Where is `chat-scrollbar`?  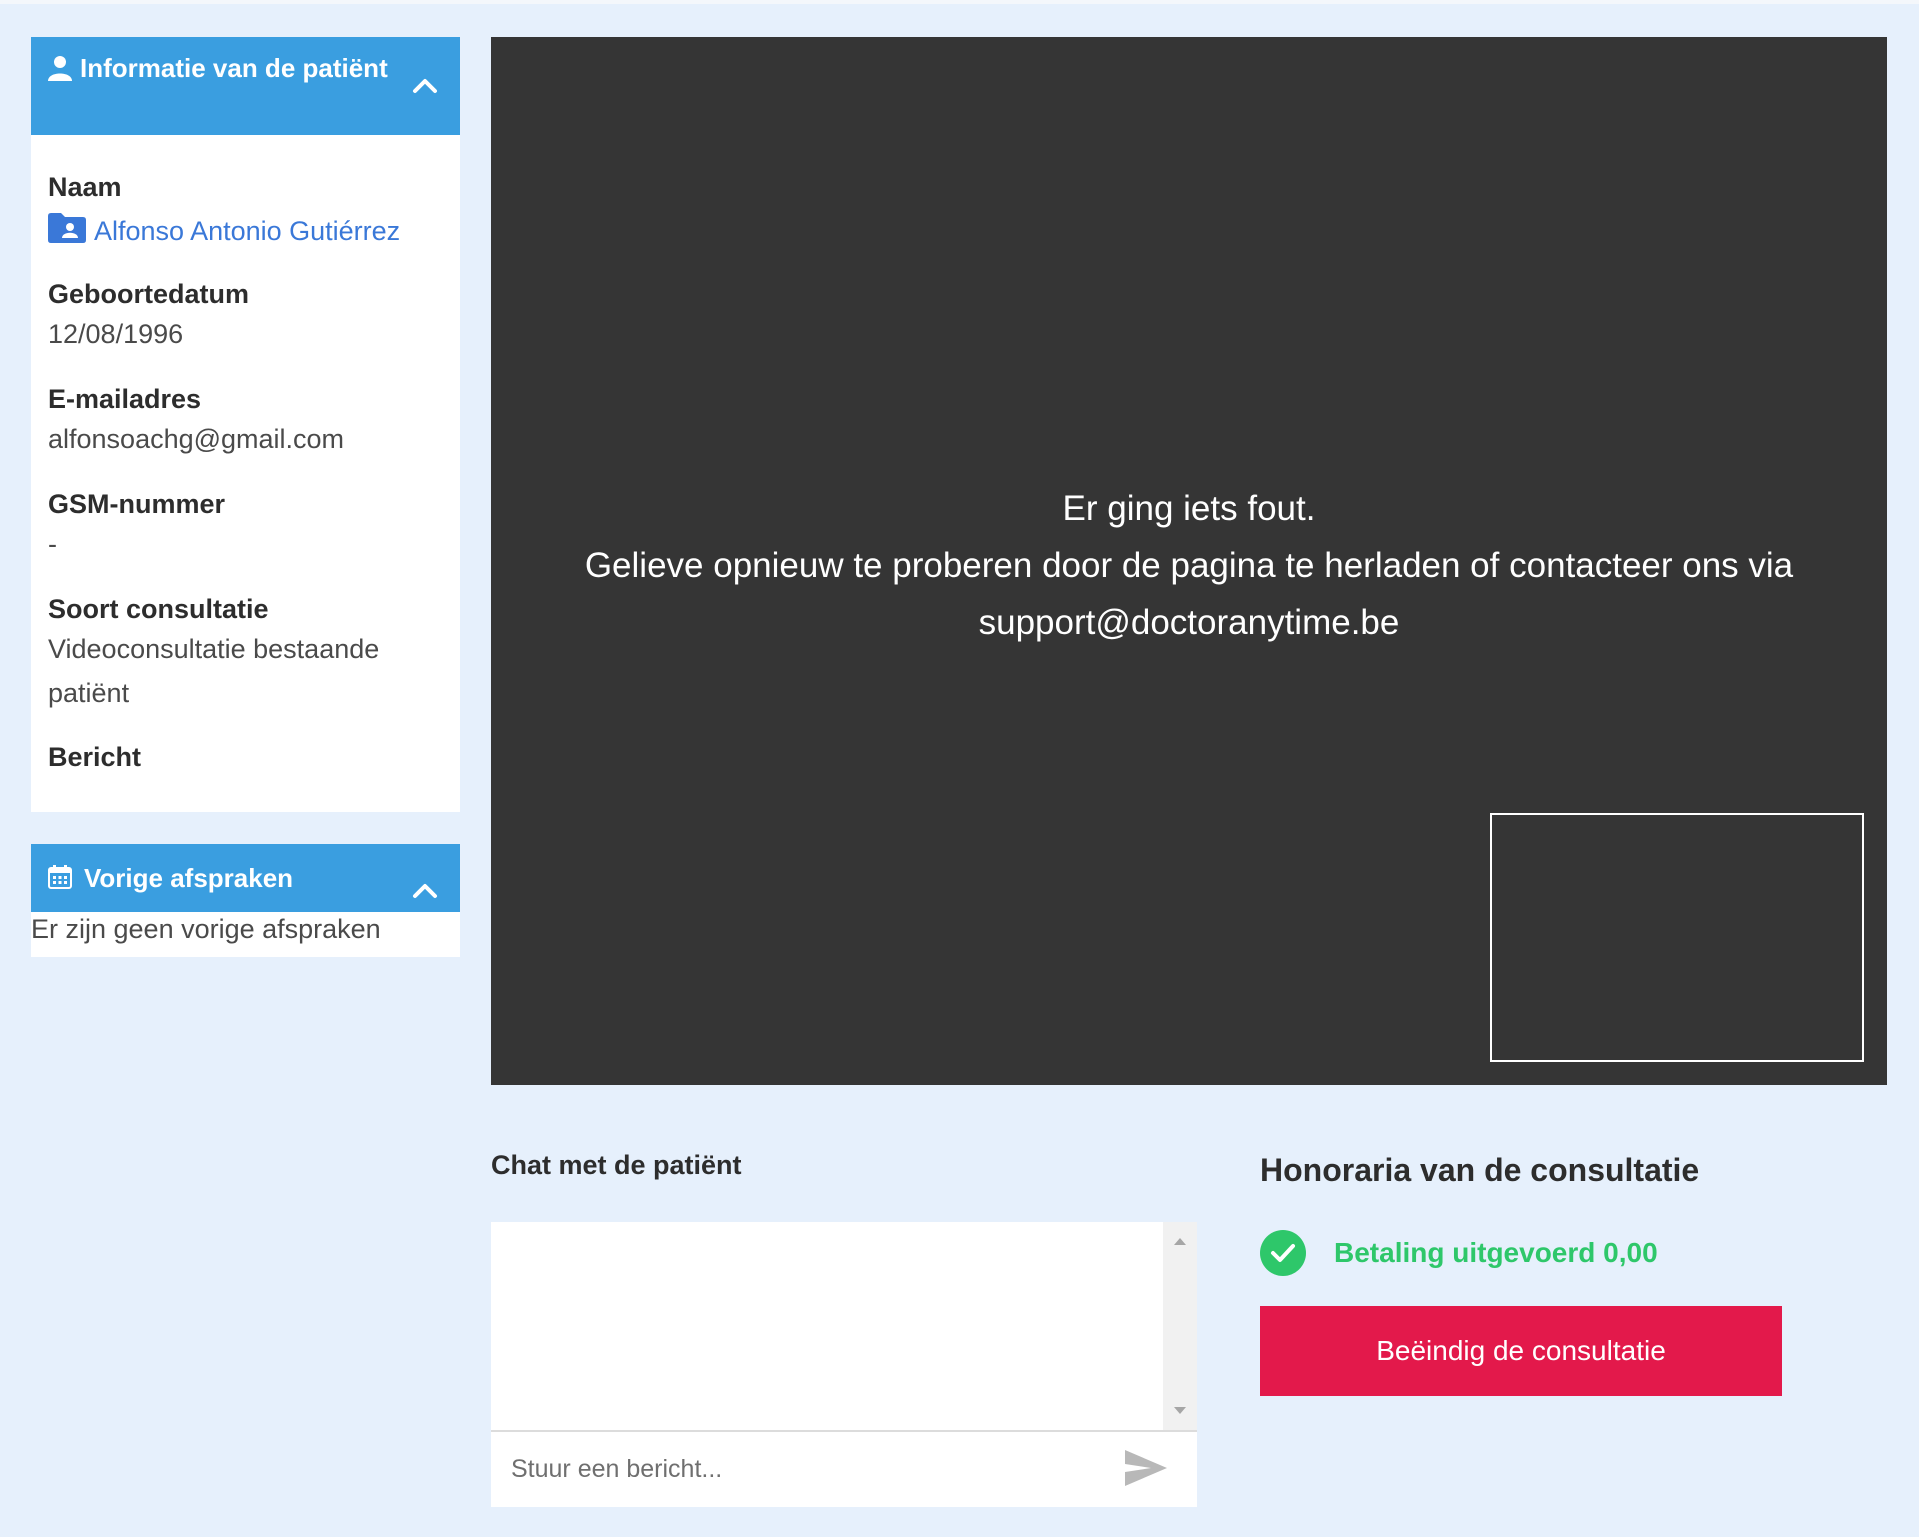 chat-scrollbar is located at coordinates (1180, 1326).